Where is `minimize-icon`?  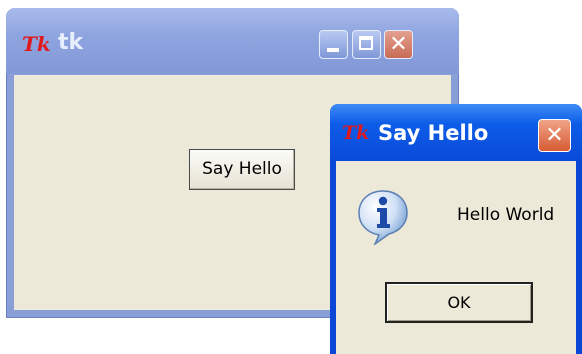 minimize-icon is located at coordinates (333, 50).